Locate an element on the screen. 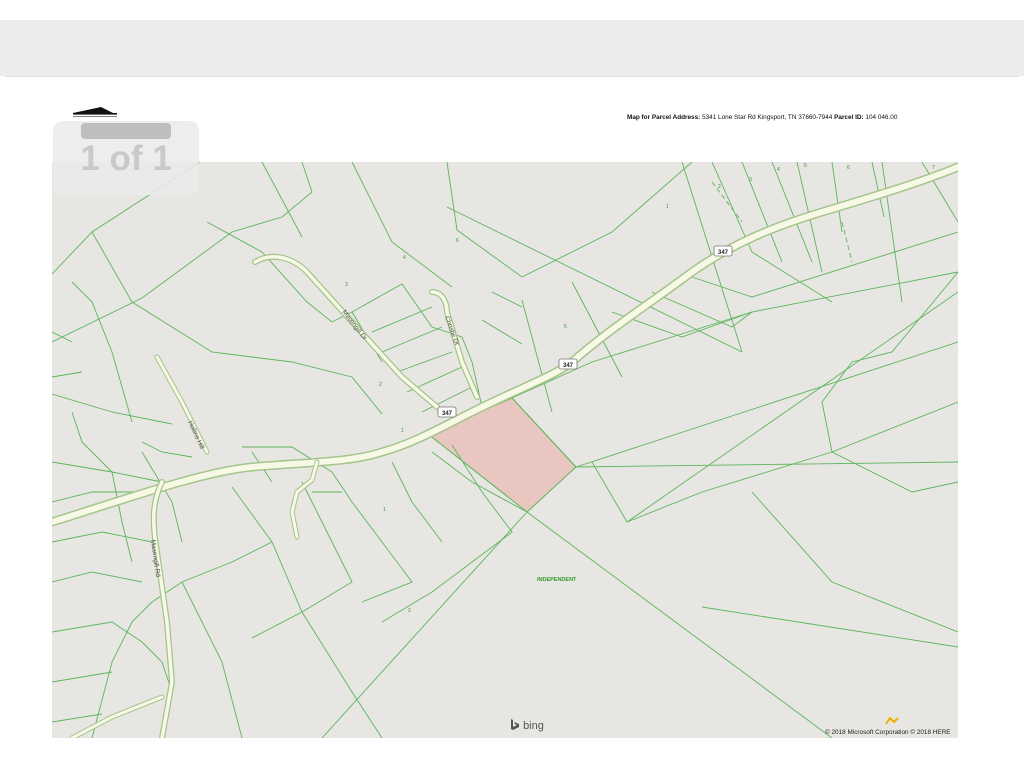 This screenshot has height=768, width=1024. lot-number: 7 is located at coordinates (933, 168).